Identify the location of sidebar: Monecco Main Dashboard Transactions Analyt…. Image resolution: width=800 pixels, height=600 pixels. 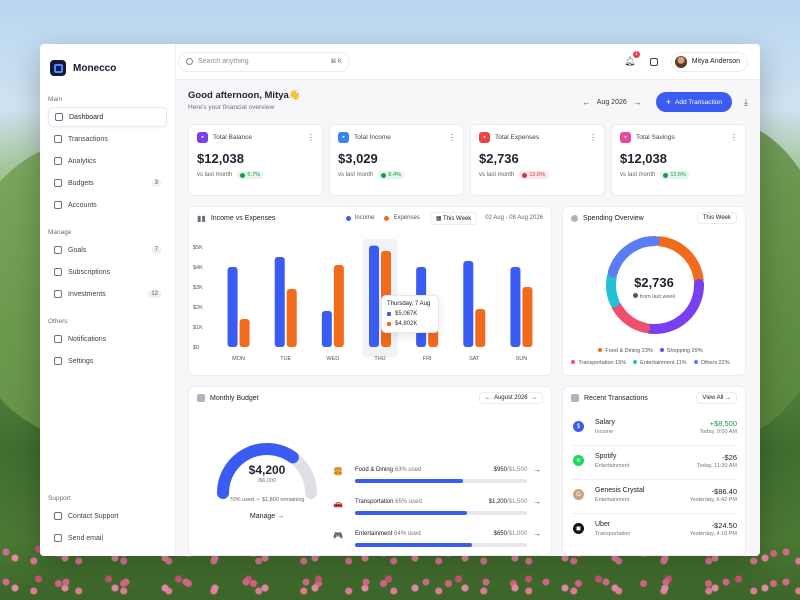
(108, 300).